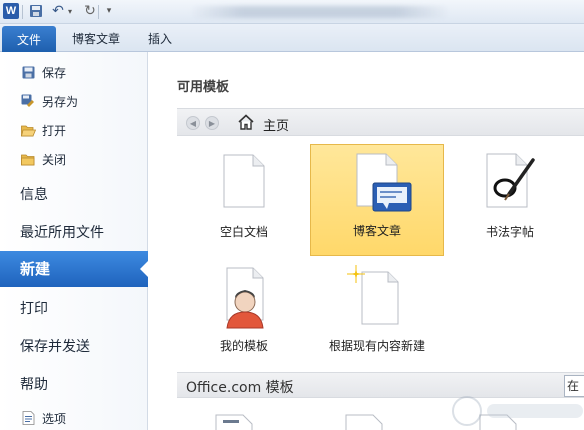 This screenshot has height=430, width=584. I want to click on blog-post-icon, so click(384, 182).